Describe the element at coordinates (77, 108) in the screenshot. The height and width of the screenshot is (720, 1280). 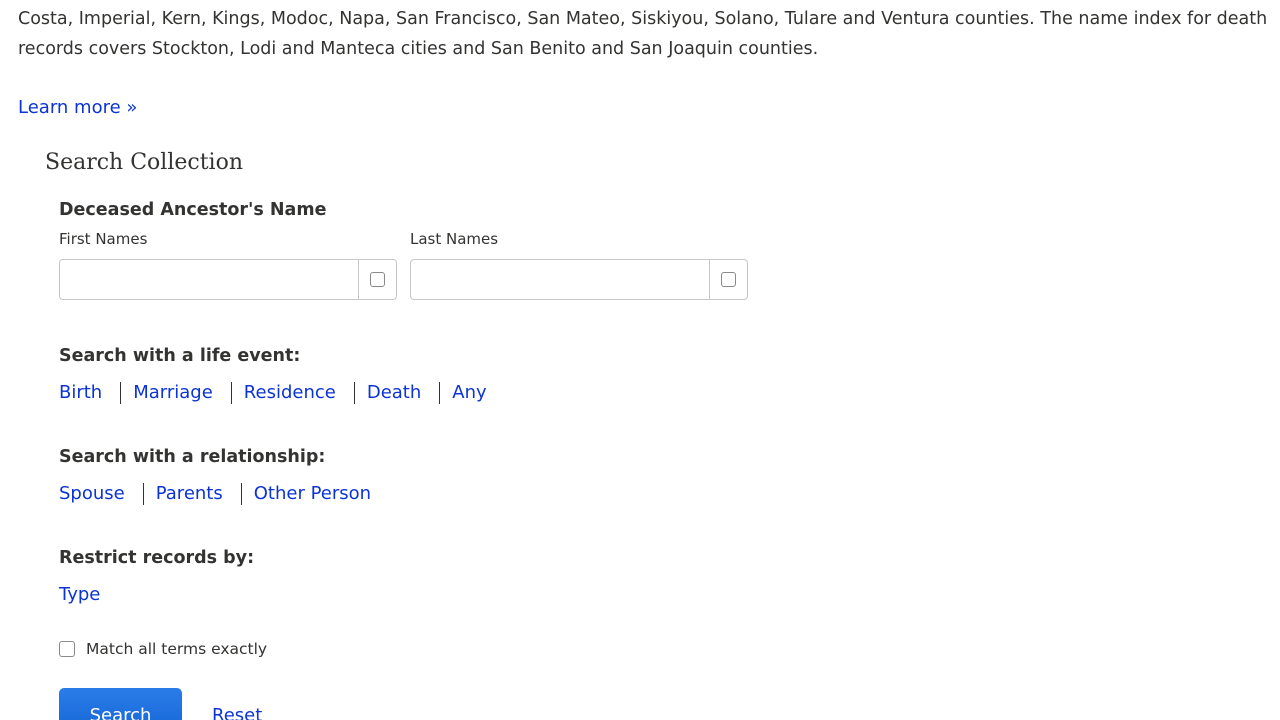
I see `learn-more-link: Learn more »` at that location.